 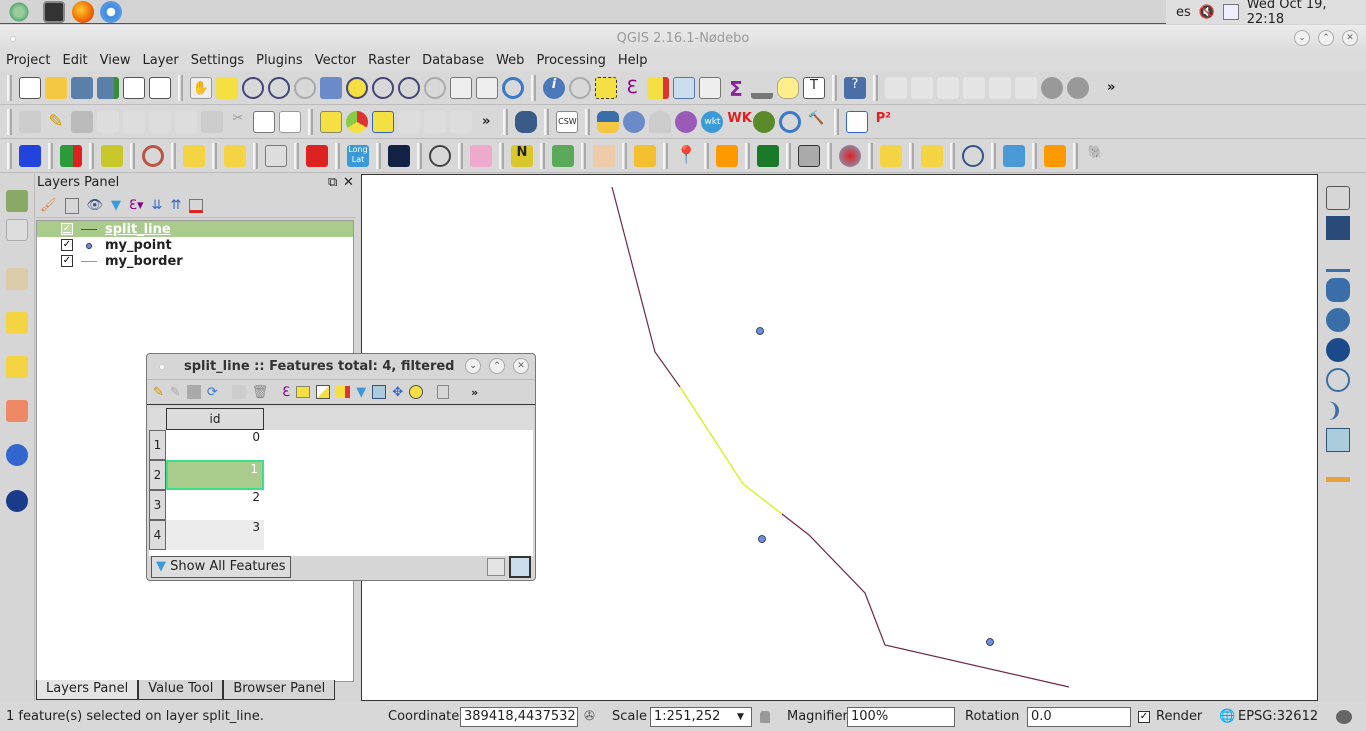 I want to click on plugin-plug-left-icon, so click(x=17, y=323).